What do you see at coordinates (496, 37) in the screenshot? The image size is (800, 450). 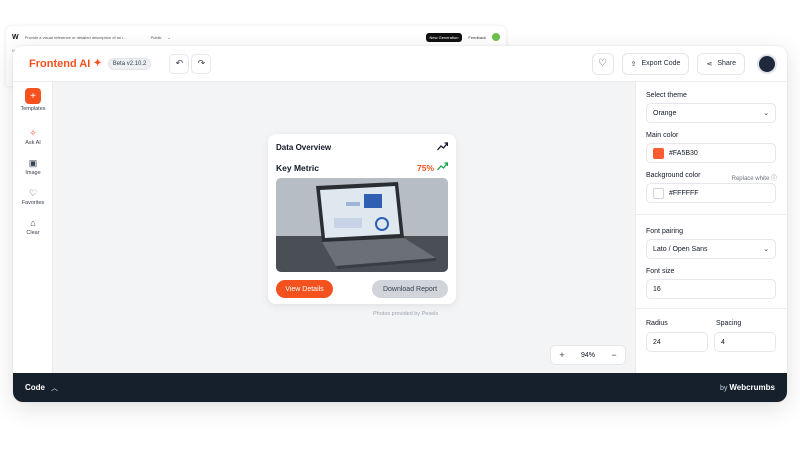 I see `background-avatar` at bounding box center [496, 37].